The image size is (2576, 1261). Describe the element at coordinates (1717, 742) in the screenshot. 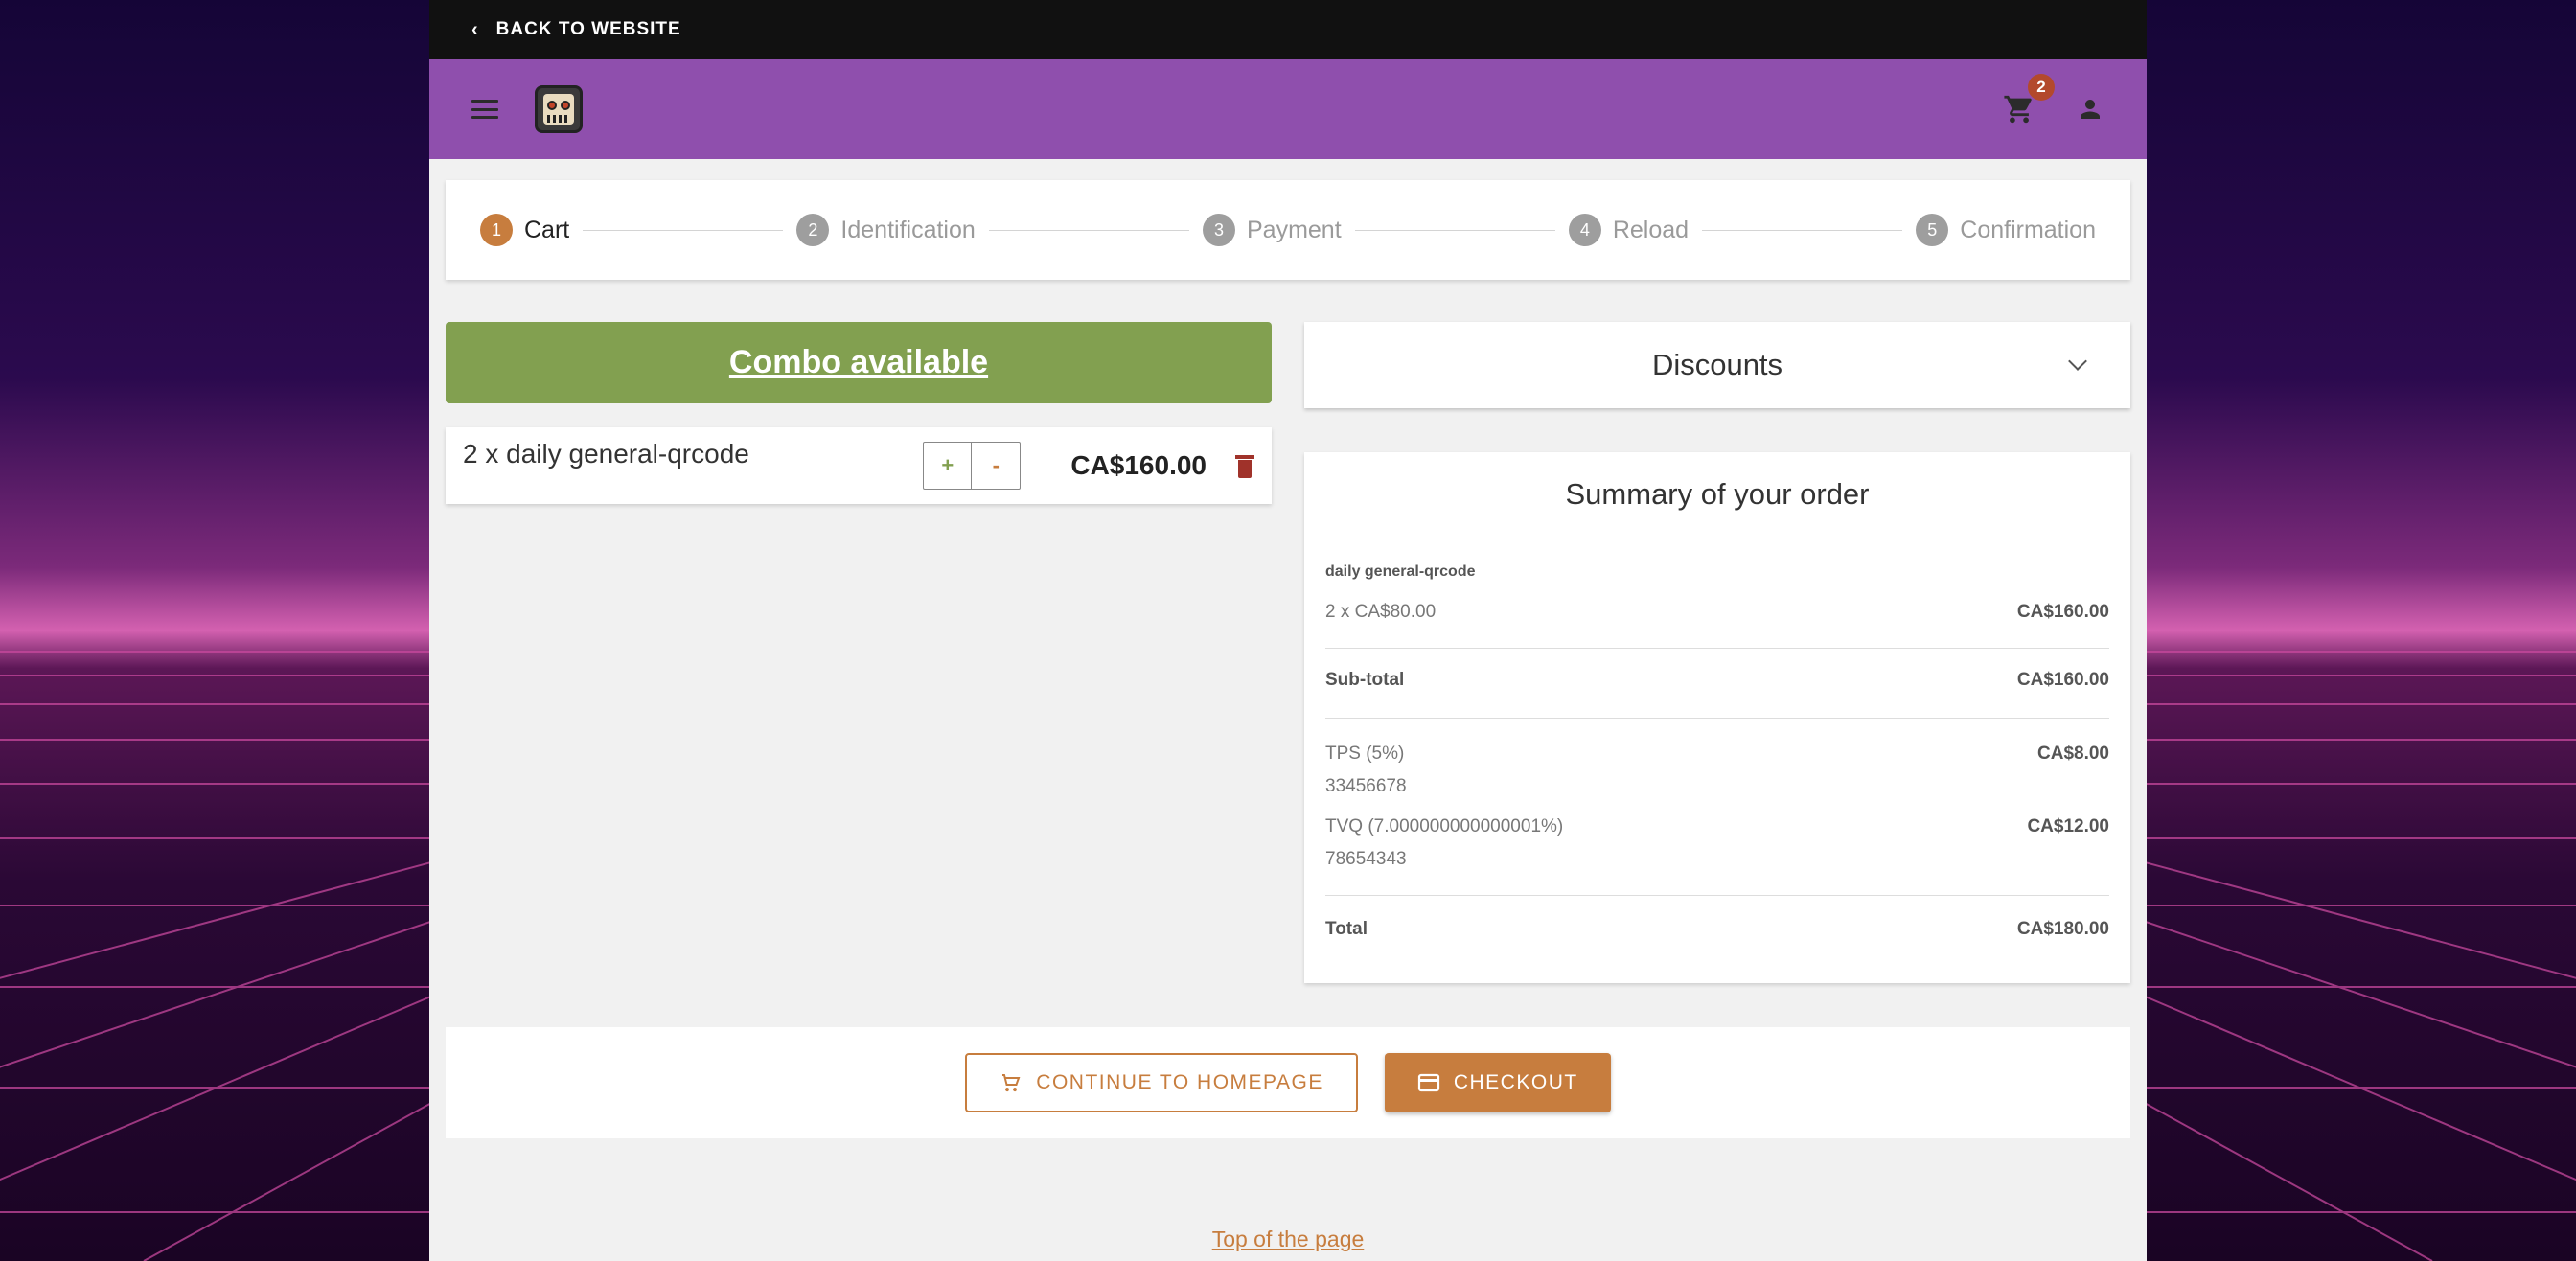

I see `tax-tps-row: TPS (5%) CA$8.00` at that location.